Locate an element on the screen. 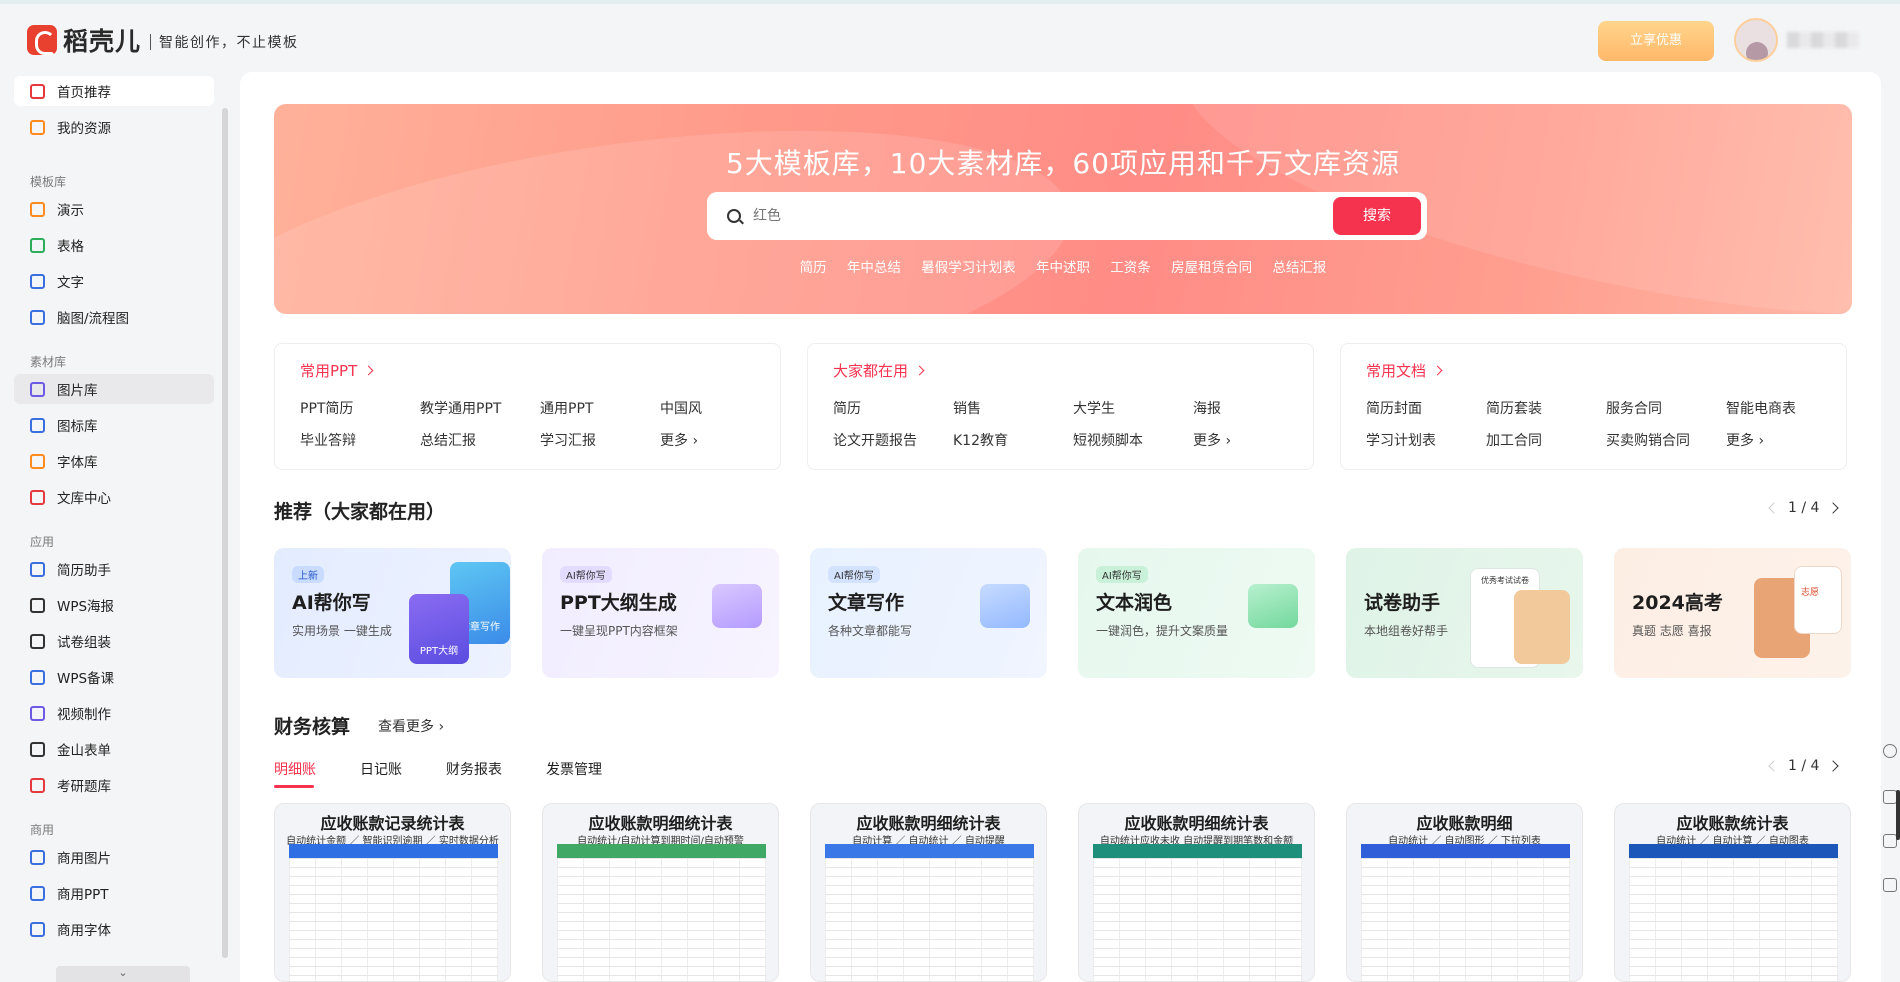 Image resolution: width=1900 pixels, height=982 pixels. message-icon is located at coordinates (1890, 797).